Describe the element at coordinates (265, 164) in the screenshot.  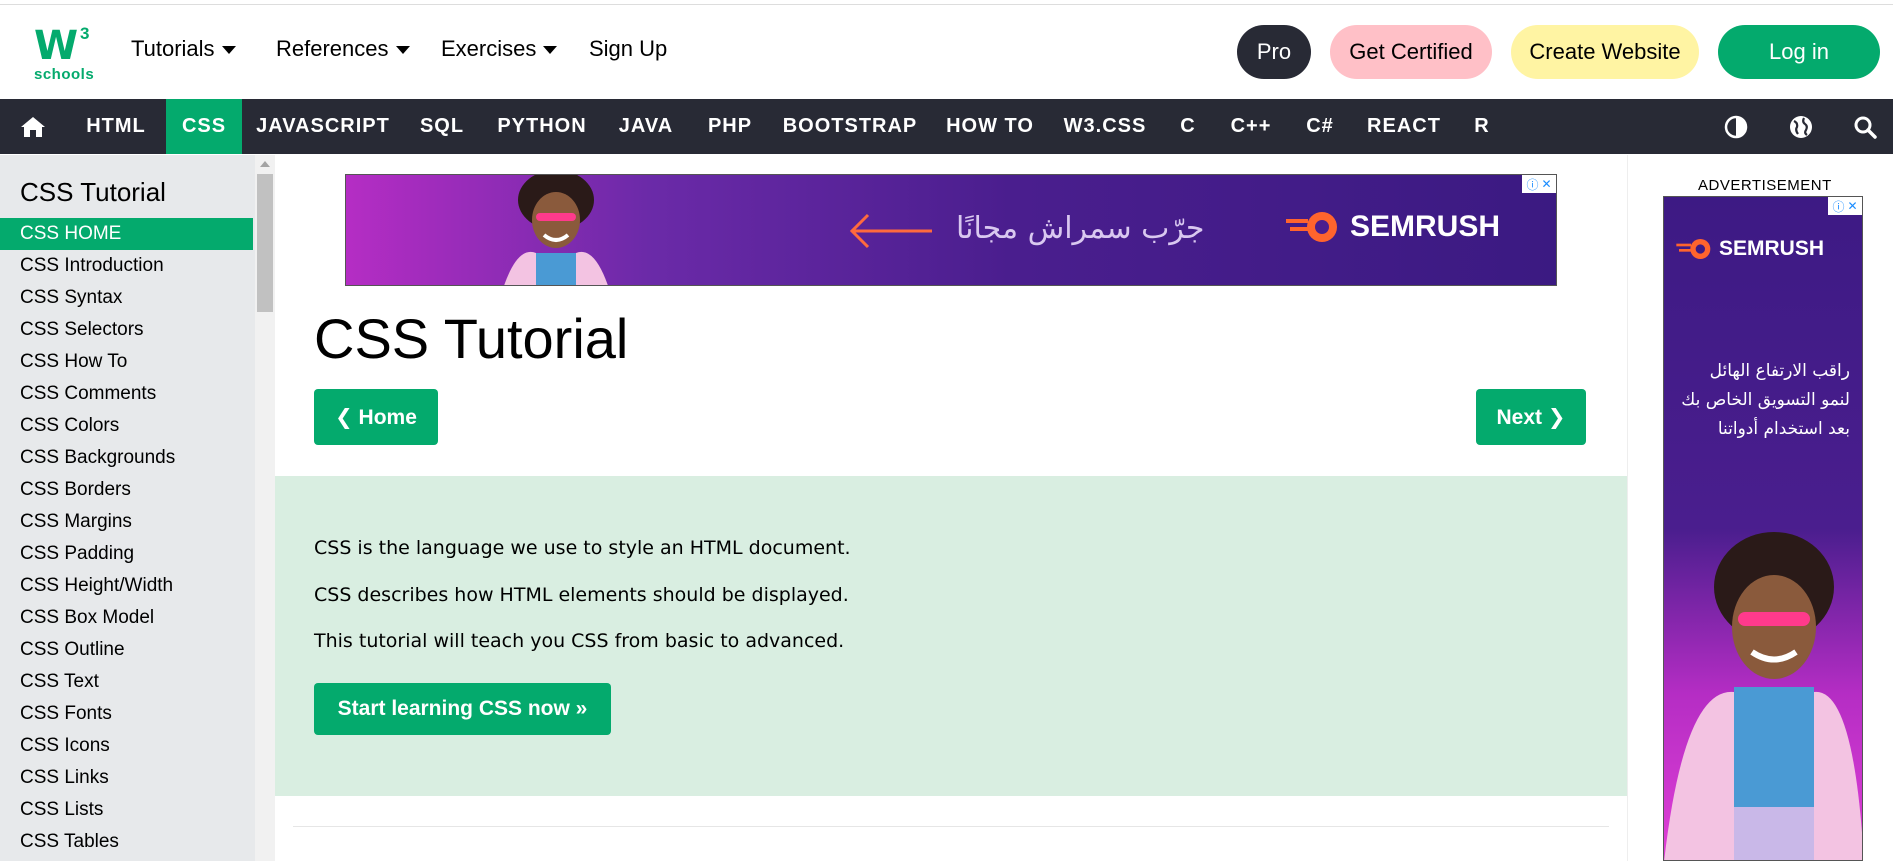
I see `scroll-up-arrow-icon` at that location.